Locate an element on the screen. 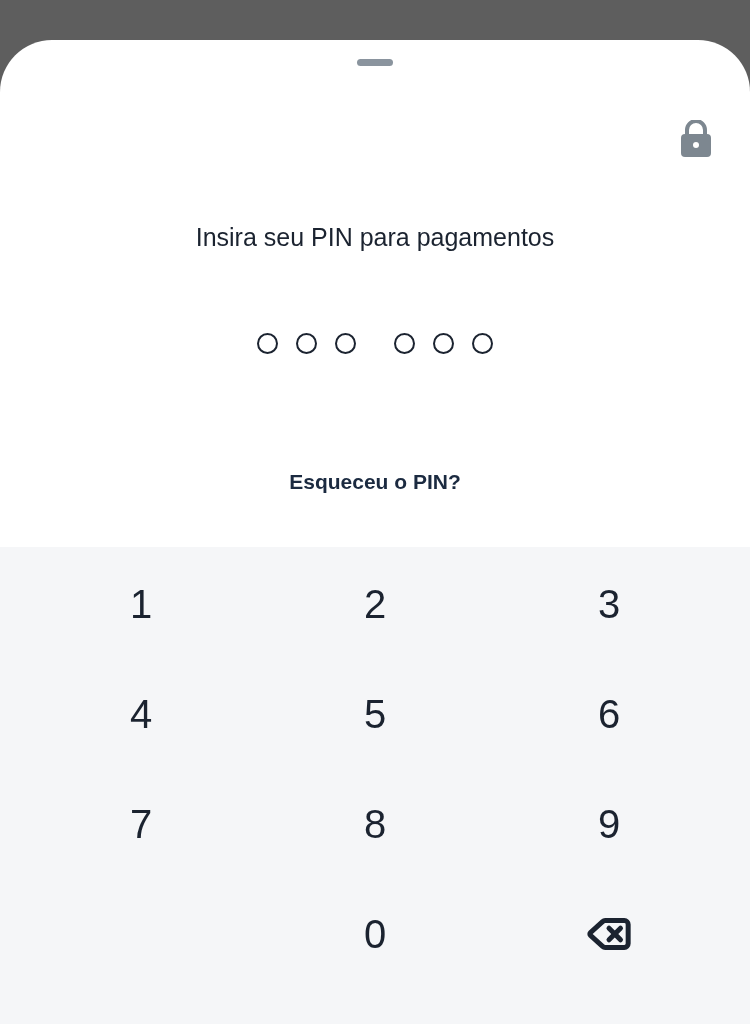 This screenshot has height=1024, width=750. digit-key: 9 is located at coordinates (609, 824).